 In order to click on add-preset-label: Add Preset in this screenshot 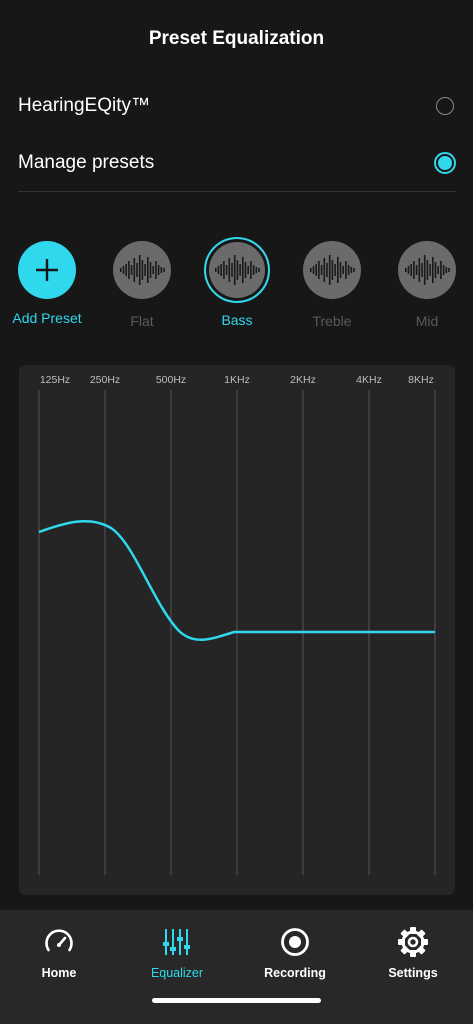, I will do `click(47, 318)`.